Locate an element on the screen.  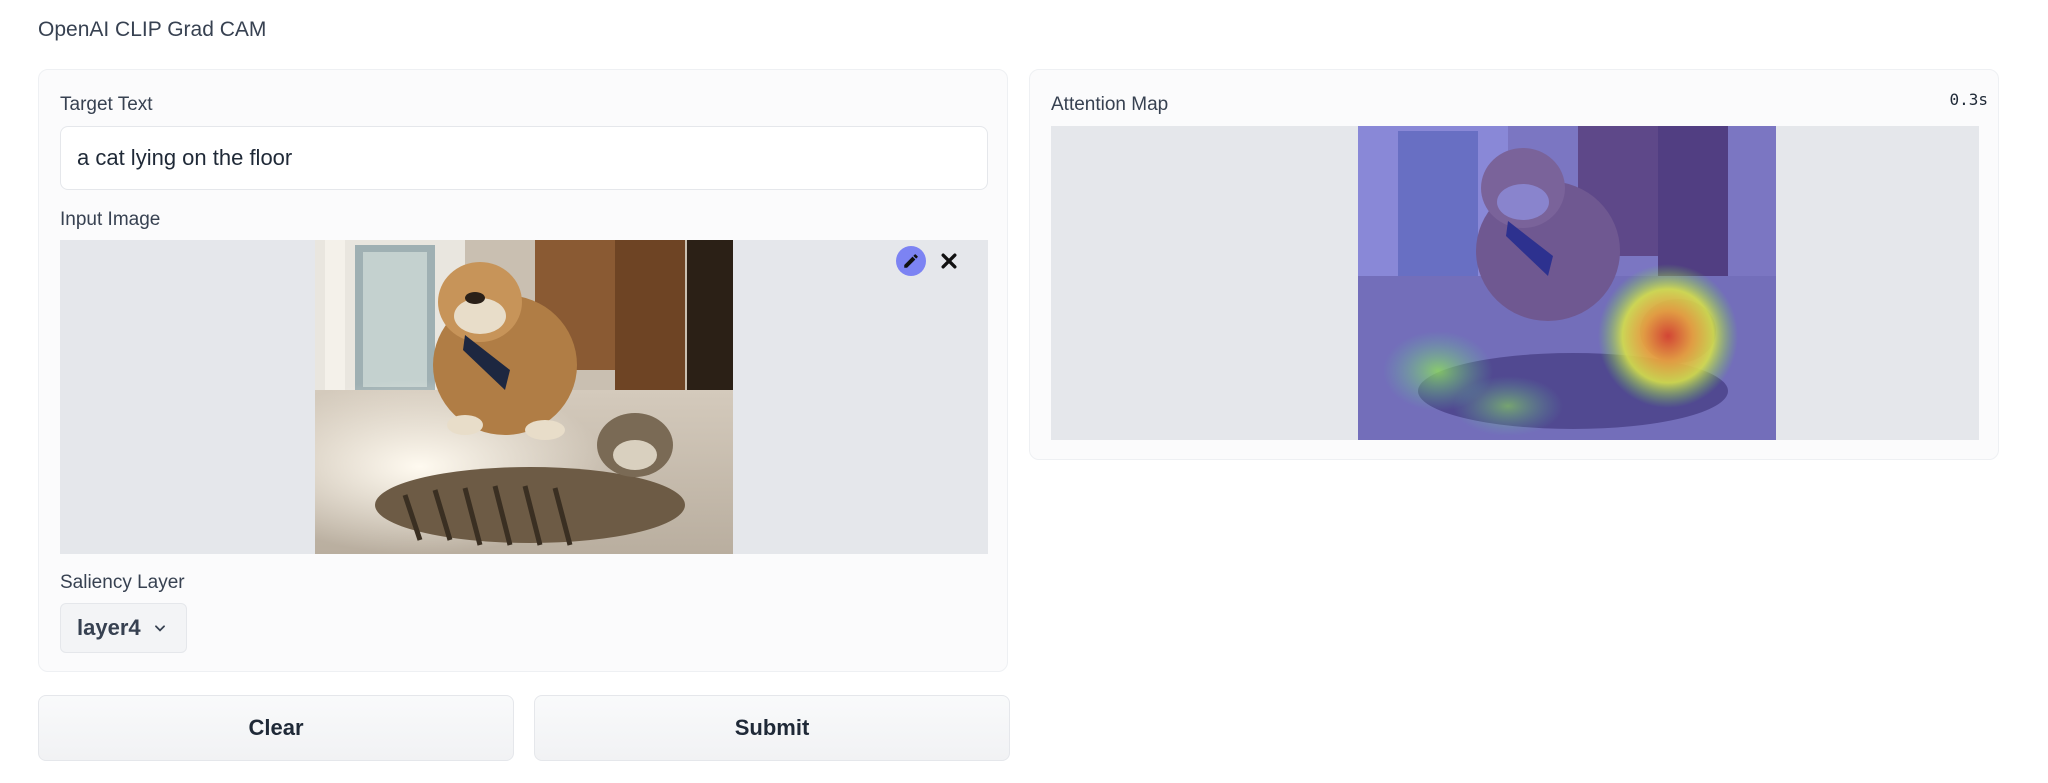
saliency-layer-select: layer4 is located at coordinates (123, 628).